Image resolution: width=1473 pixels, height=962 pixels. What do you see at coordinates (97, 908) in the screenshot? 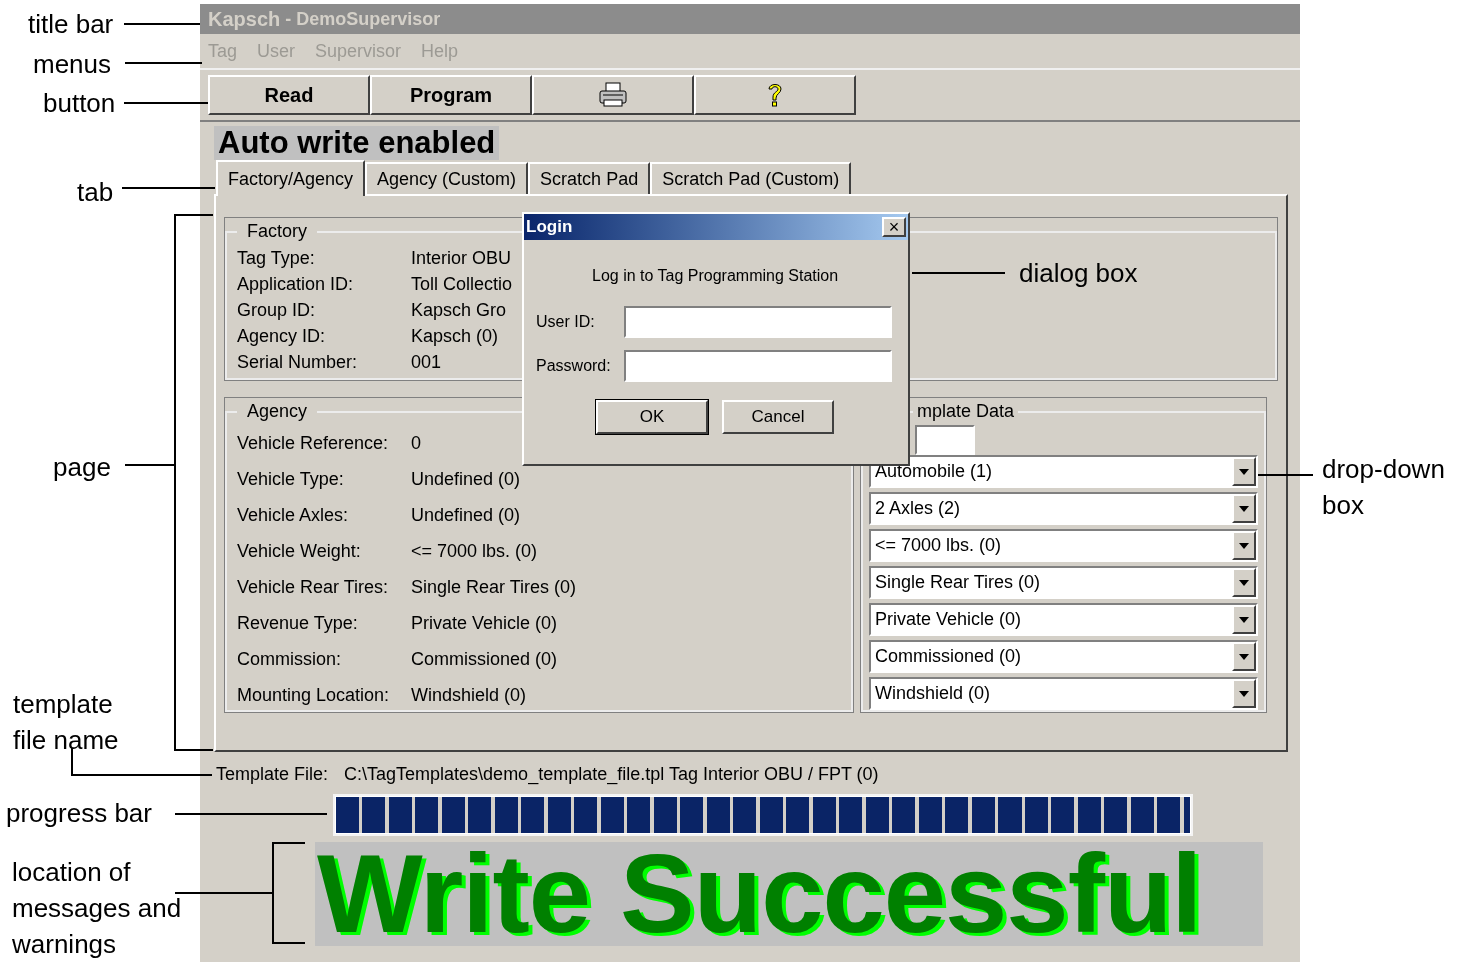
I see `annotation-label: location of messages and warnings` at bounding box center [97, 908].